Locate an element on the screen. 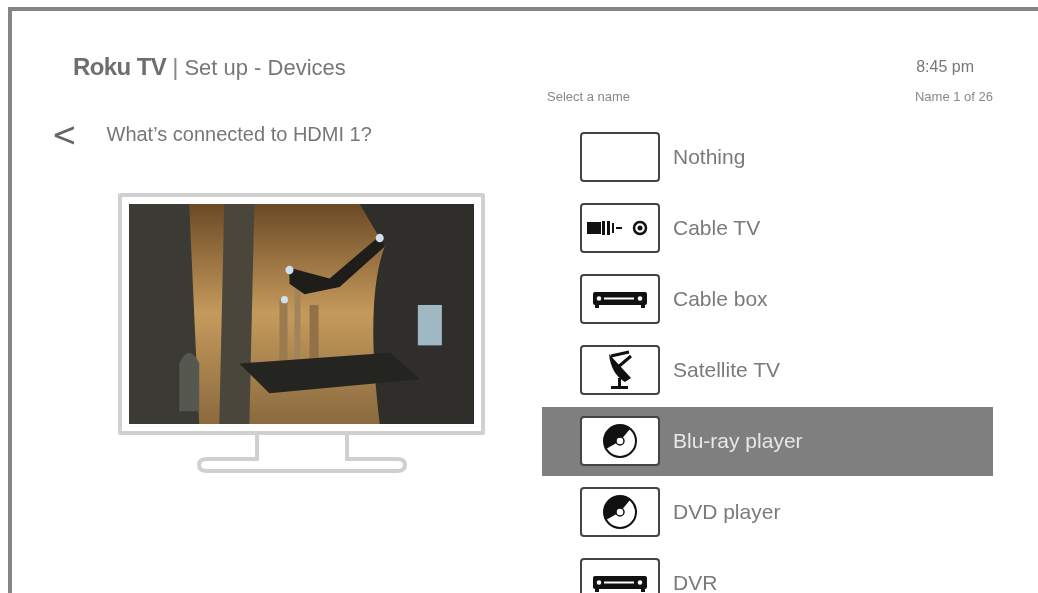 The height and width of the screenshot is (593, 1038). device-label: DVR is located at coordinates (695, 581).